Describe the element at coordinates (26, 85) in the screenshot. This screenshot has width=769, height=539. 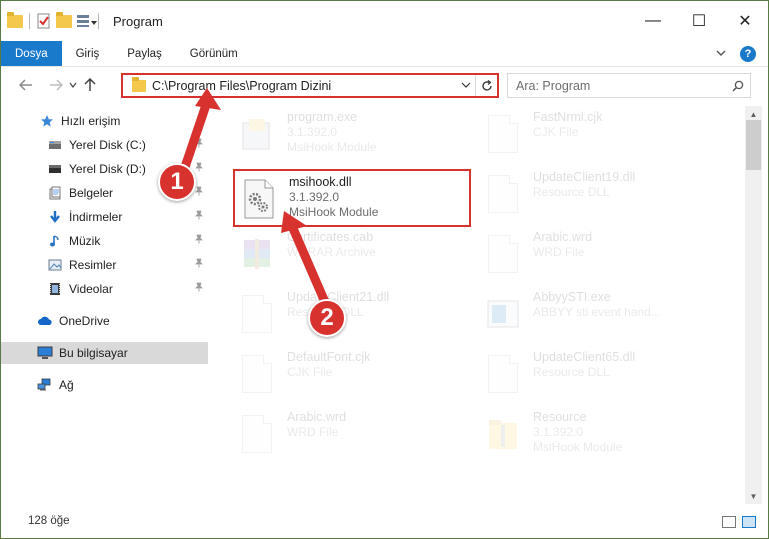
I see `back-arrow-icon` at that location.